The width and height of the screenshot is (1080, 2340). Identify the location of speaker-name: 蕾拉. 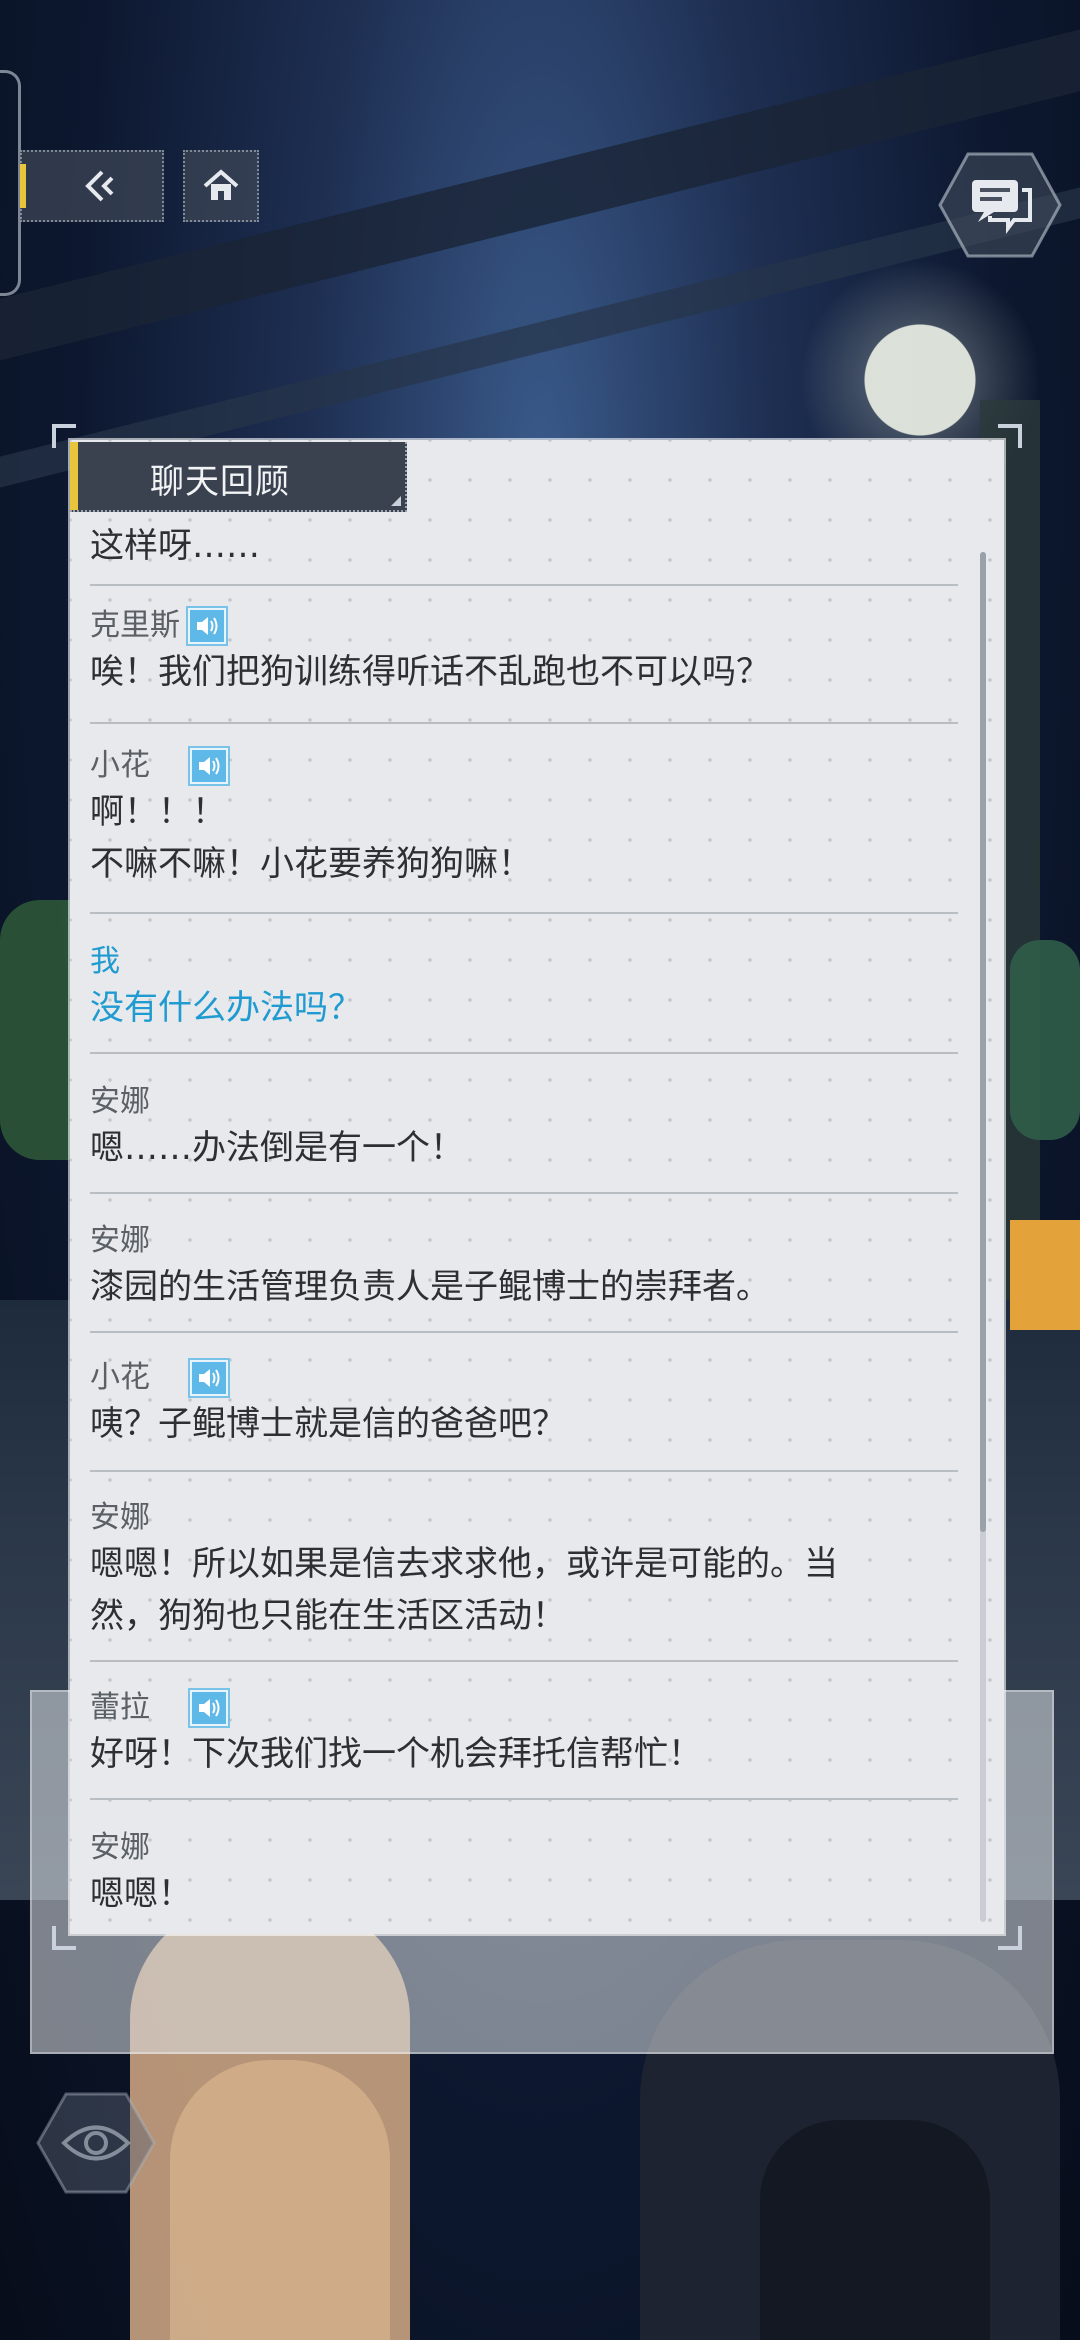
(120, 1707).